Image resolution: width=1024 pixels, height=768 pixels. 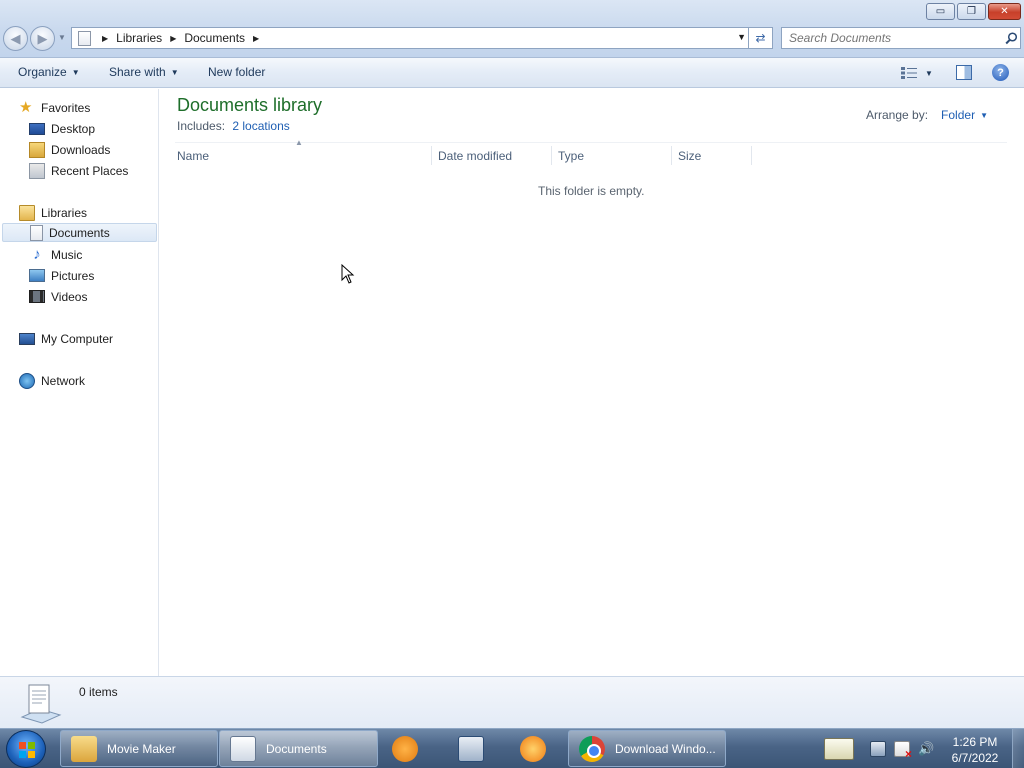 I want to click on column-header-name: Name ▲, so click(x=303, y=151).